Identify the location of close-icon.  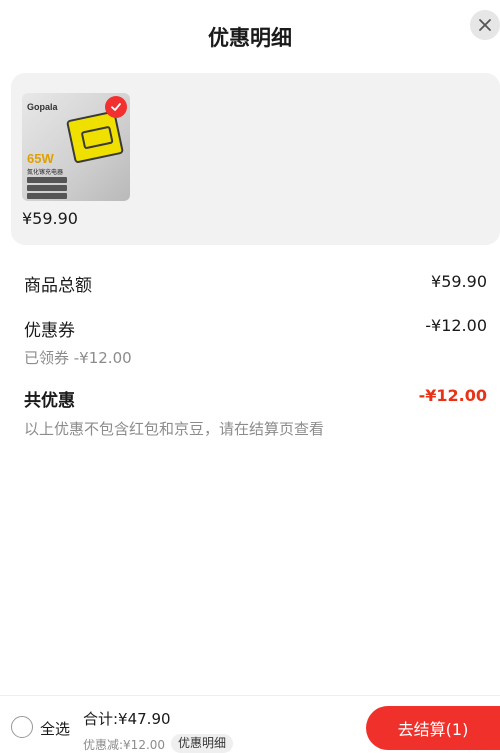
(485, 25).